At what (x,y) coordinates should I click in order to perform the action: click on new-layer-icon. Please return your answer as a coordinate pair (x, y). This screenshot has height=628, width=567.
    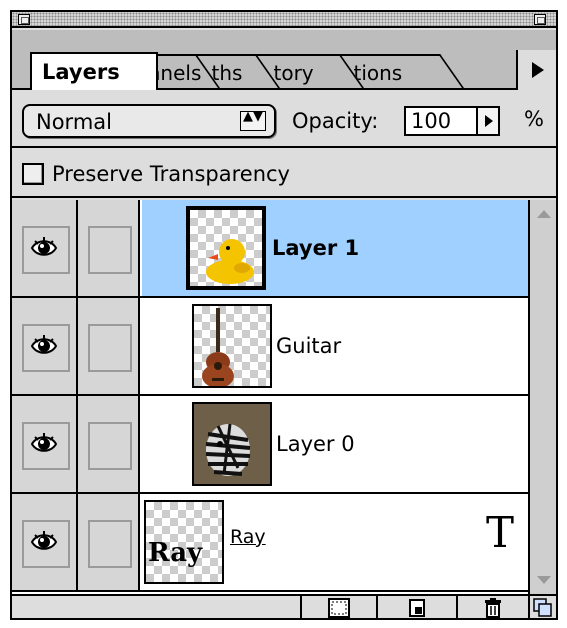
    Looking at the image, I should click on (417, 608).